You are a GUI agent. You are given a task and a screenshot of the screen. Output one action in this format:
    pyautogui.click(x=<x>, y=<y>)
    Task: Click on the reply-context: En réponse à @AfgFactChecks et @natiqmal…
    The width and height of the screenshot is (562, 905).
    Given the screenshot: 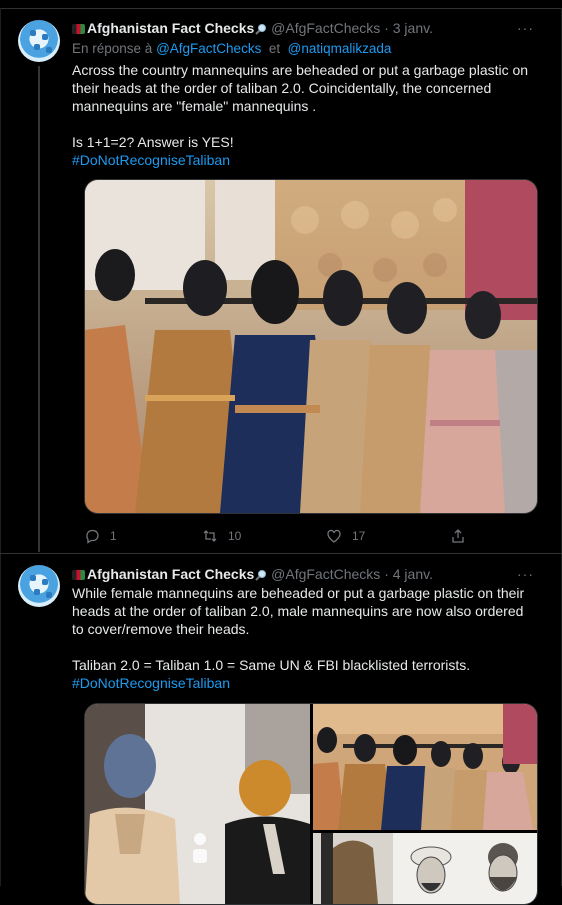 What is the action you would take?
    pyautogui.click(x=231, y=48)
    